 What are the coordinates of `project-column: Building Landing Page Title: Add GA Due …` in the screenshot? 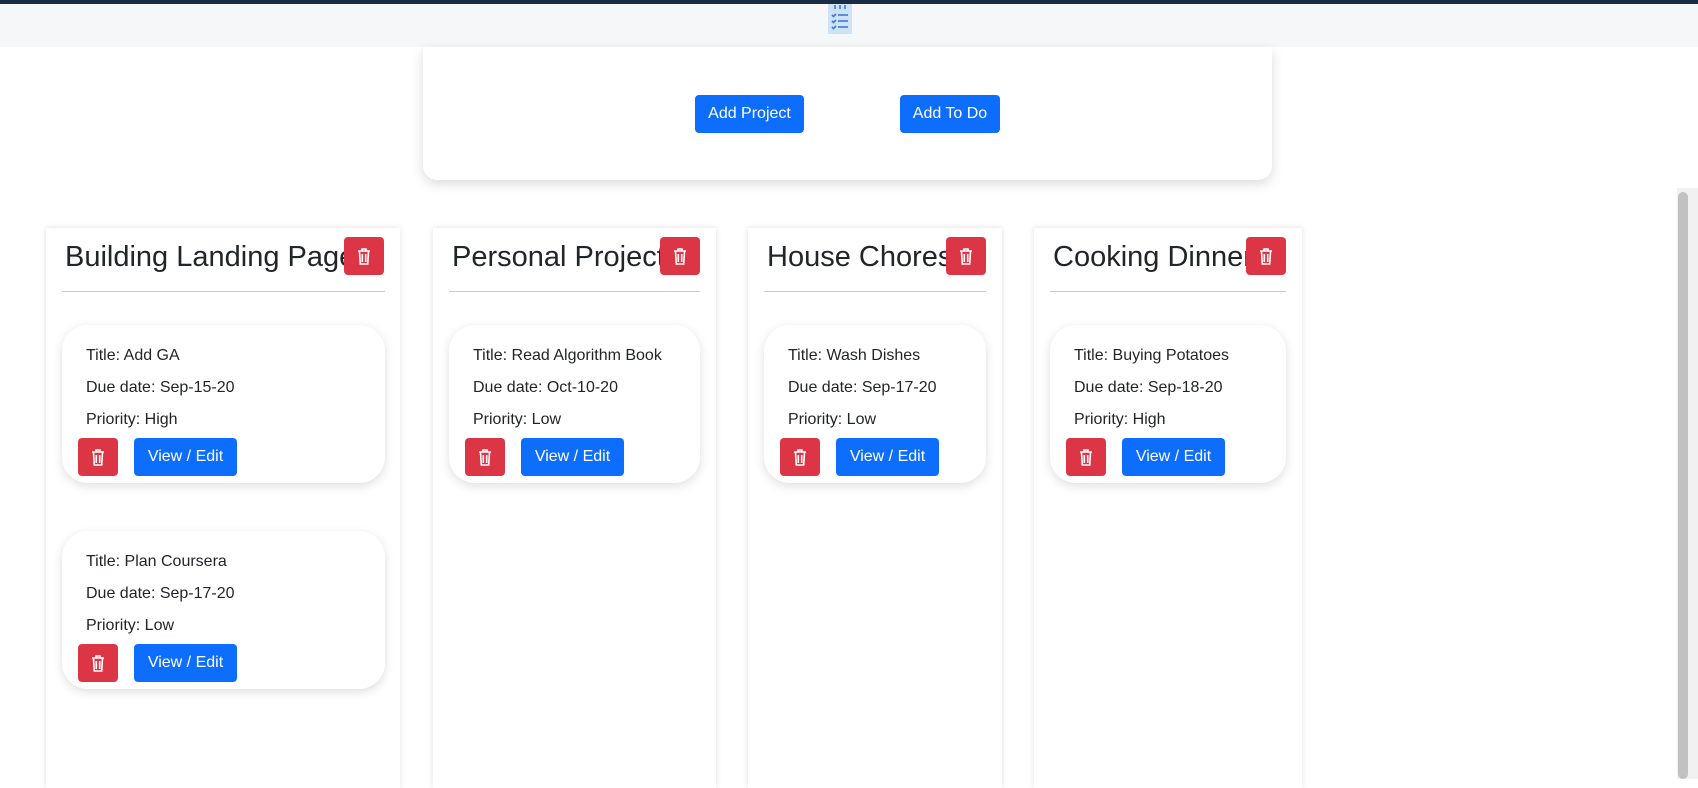 It's located at (223, 508).